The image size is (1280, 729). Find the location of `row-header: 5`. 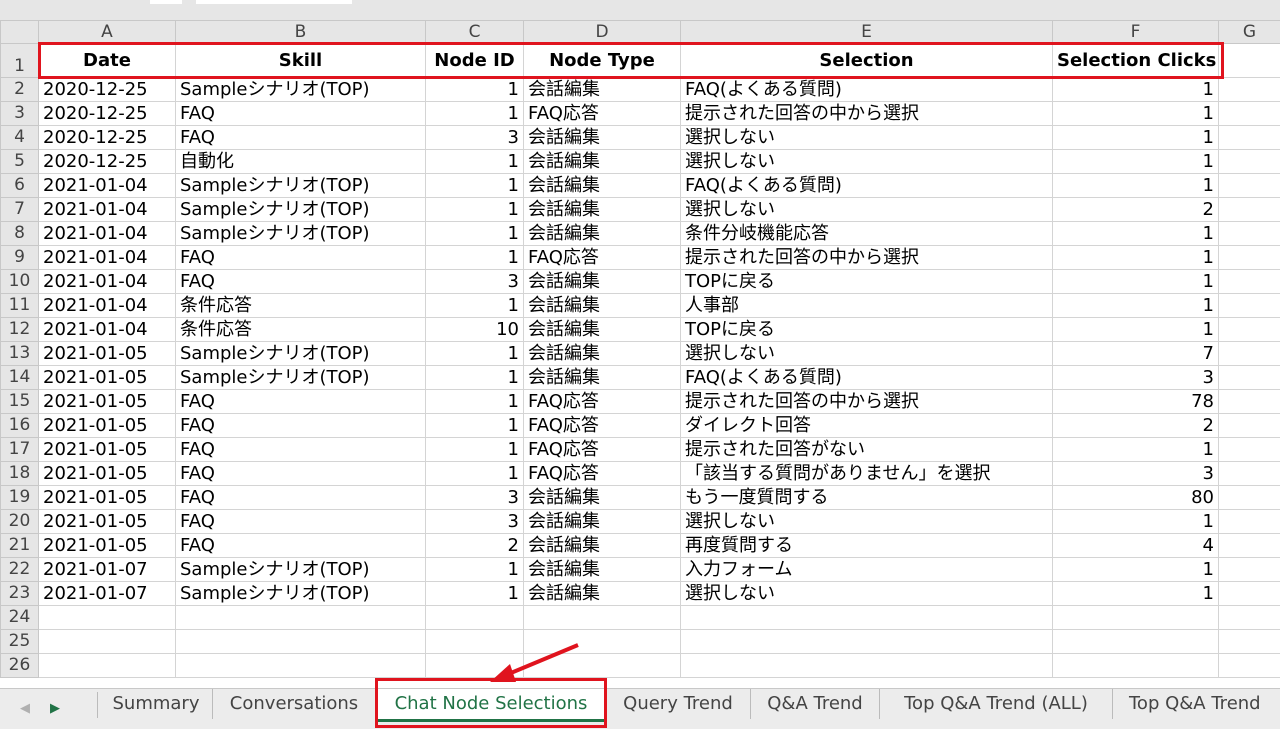

row-header: 5 is located at coordinates (20, 162).